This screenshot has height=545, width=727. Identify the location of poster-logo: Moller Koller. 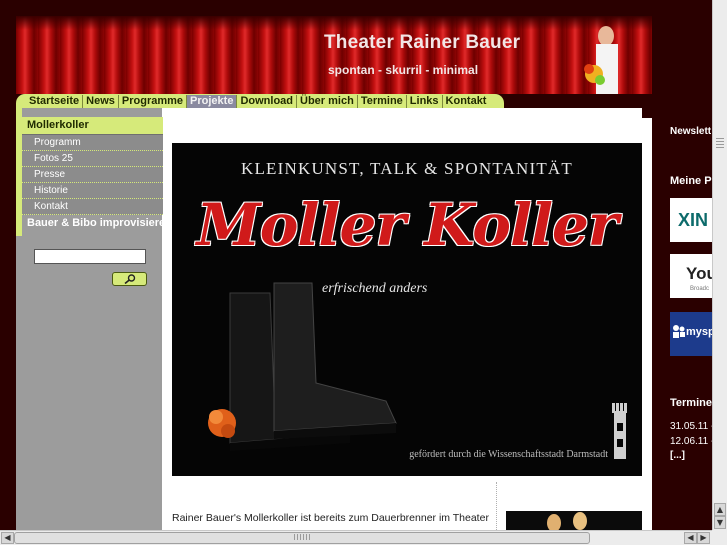
(407, 225).